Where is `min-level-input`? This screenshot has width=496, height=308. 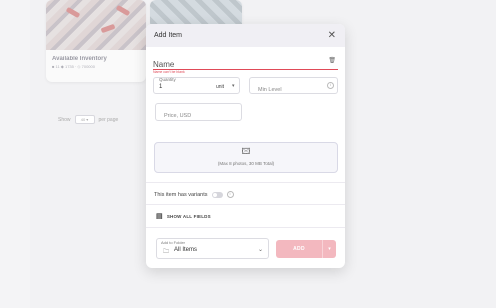
min-level-input is located at coordinates (291, 90).